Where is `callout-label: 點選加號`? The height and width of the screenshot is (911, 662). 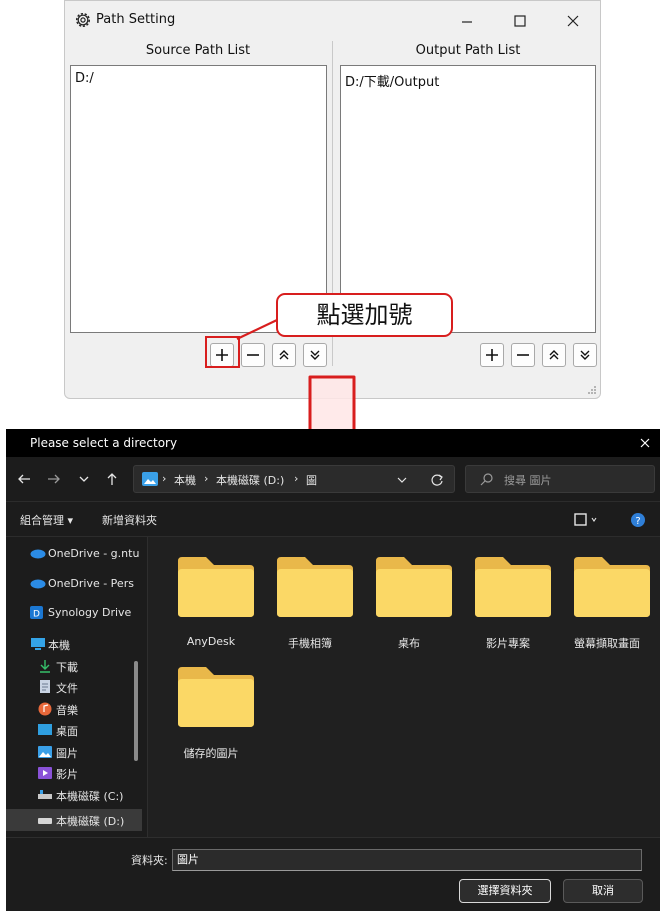
callout-label: 點選加號 is located at coordinates (364, 315).